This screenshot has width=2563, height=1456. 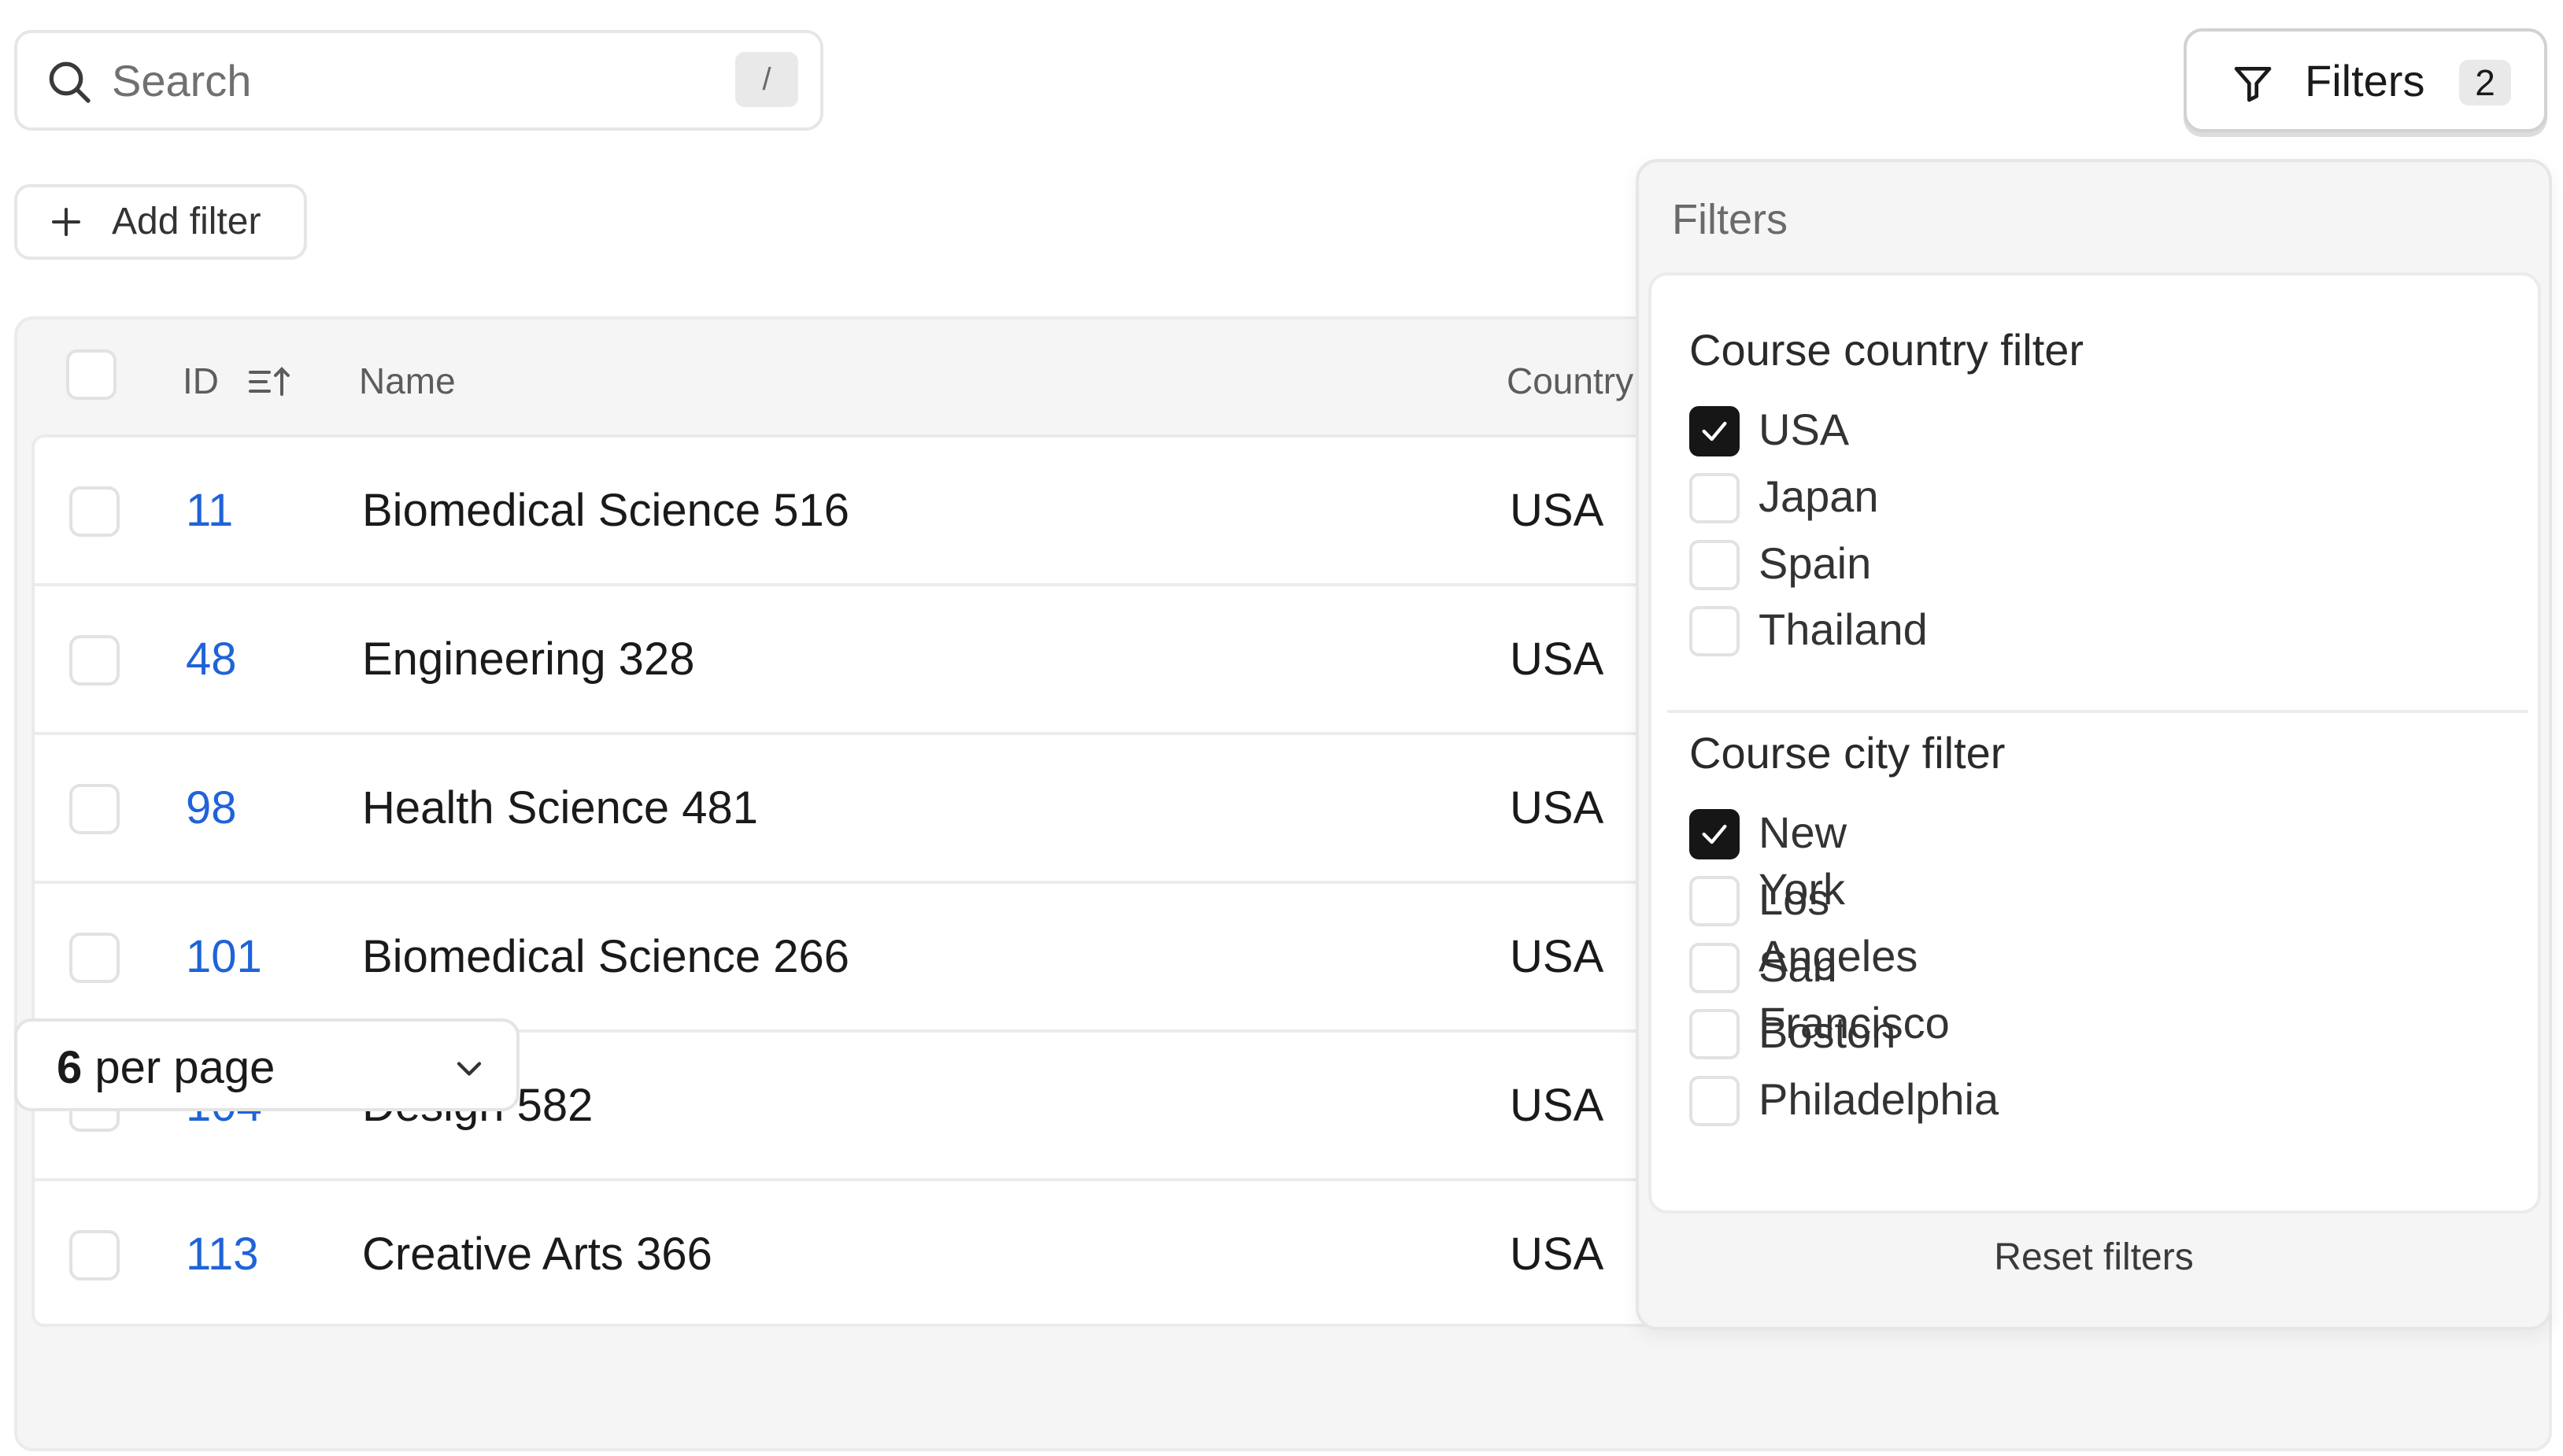 What do you see at coordinates (1886, 350) in the screenshot?
I see `country-filter-title: Course country filter` at bounding box center [1886, 350].